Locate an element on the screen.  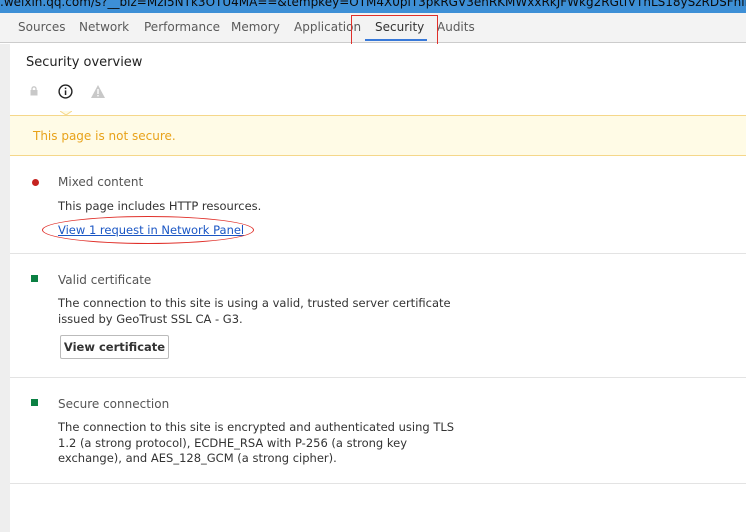
tab-sources: Sources is located at coordinates (41, 27).